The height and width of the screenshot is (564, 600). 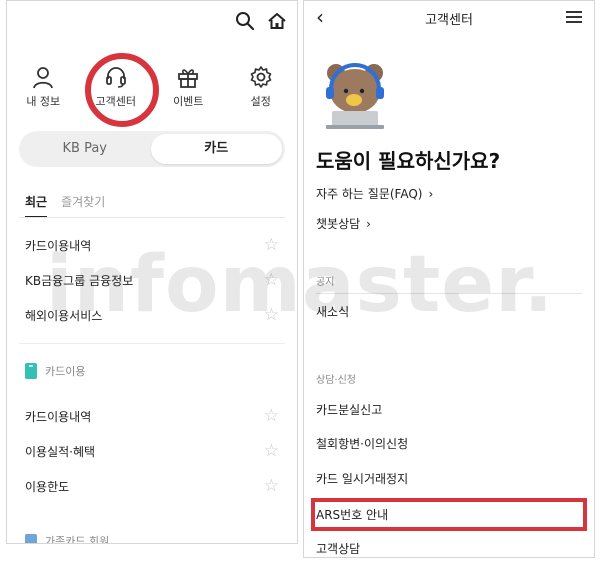 I want to click on family-card-icon, so click(x=31, y=538).